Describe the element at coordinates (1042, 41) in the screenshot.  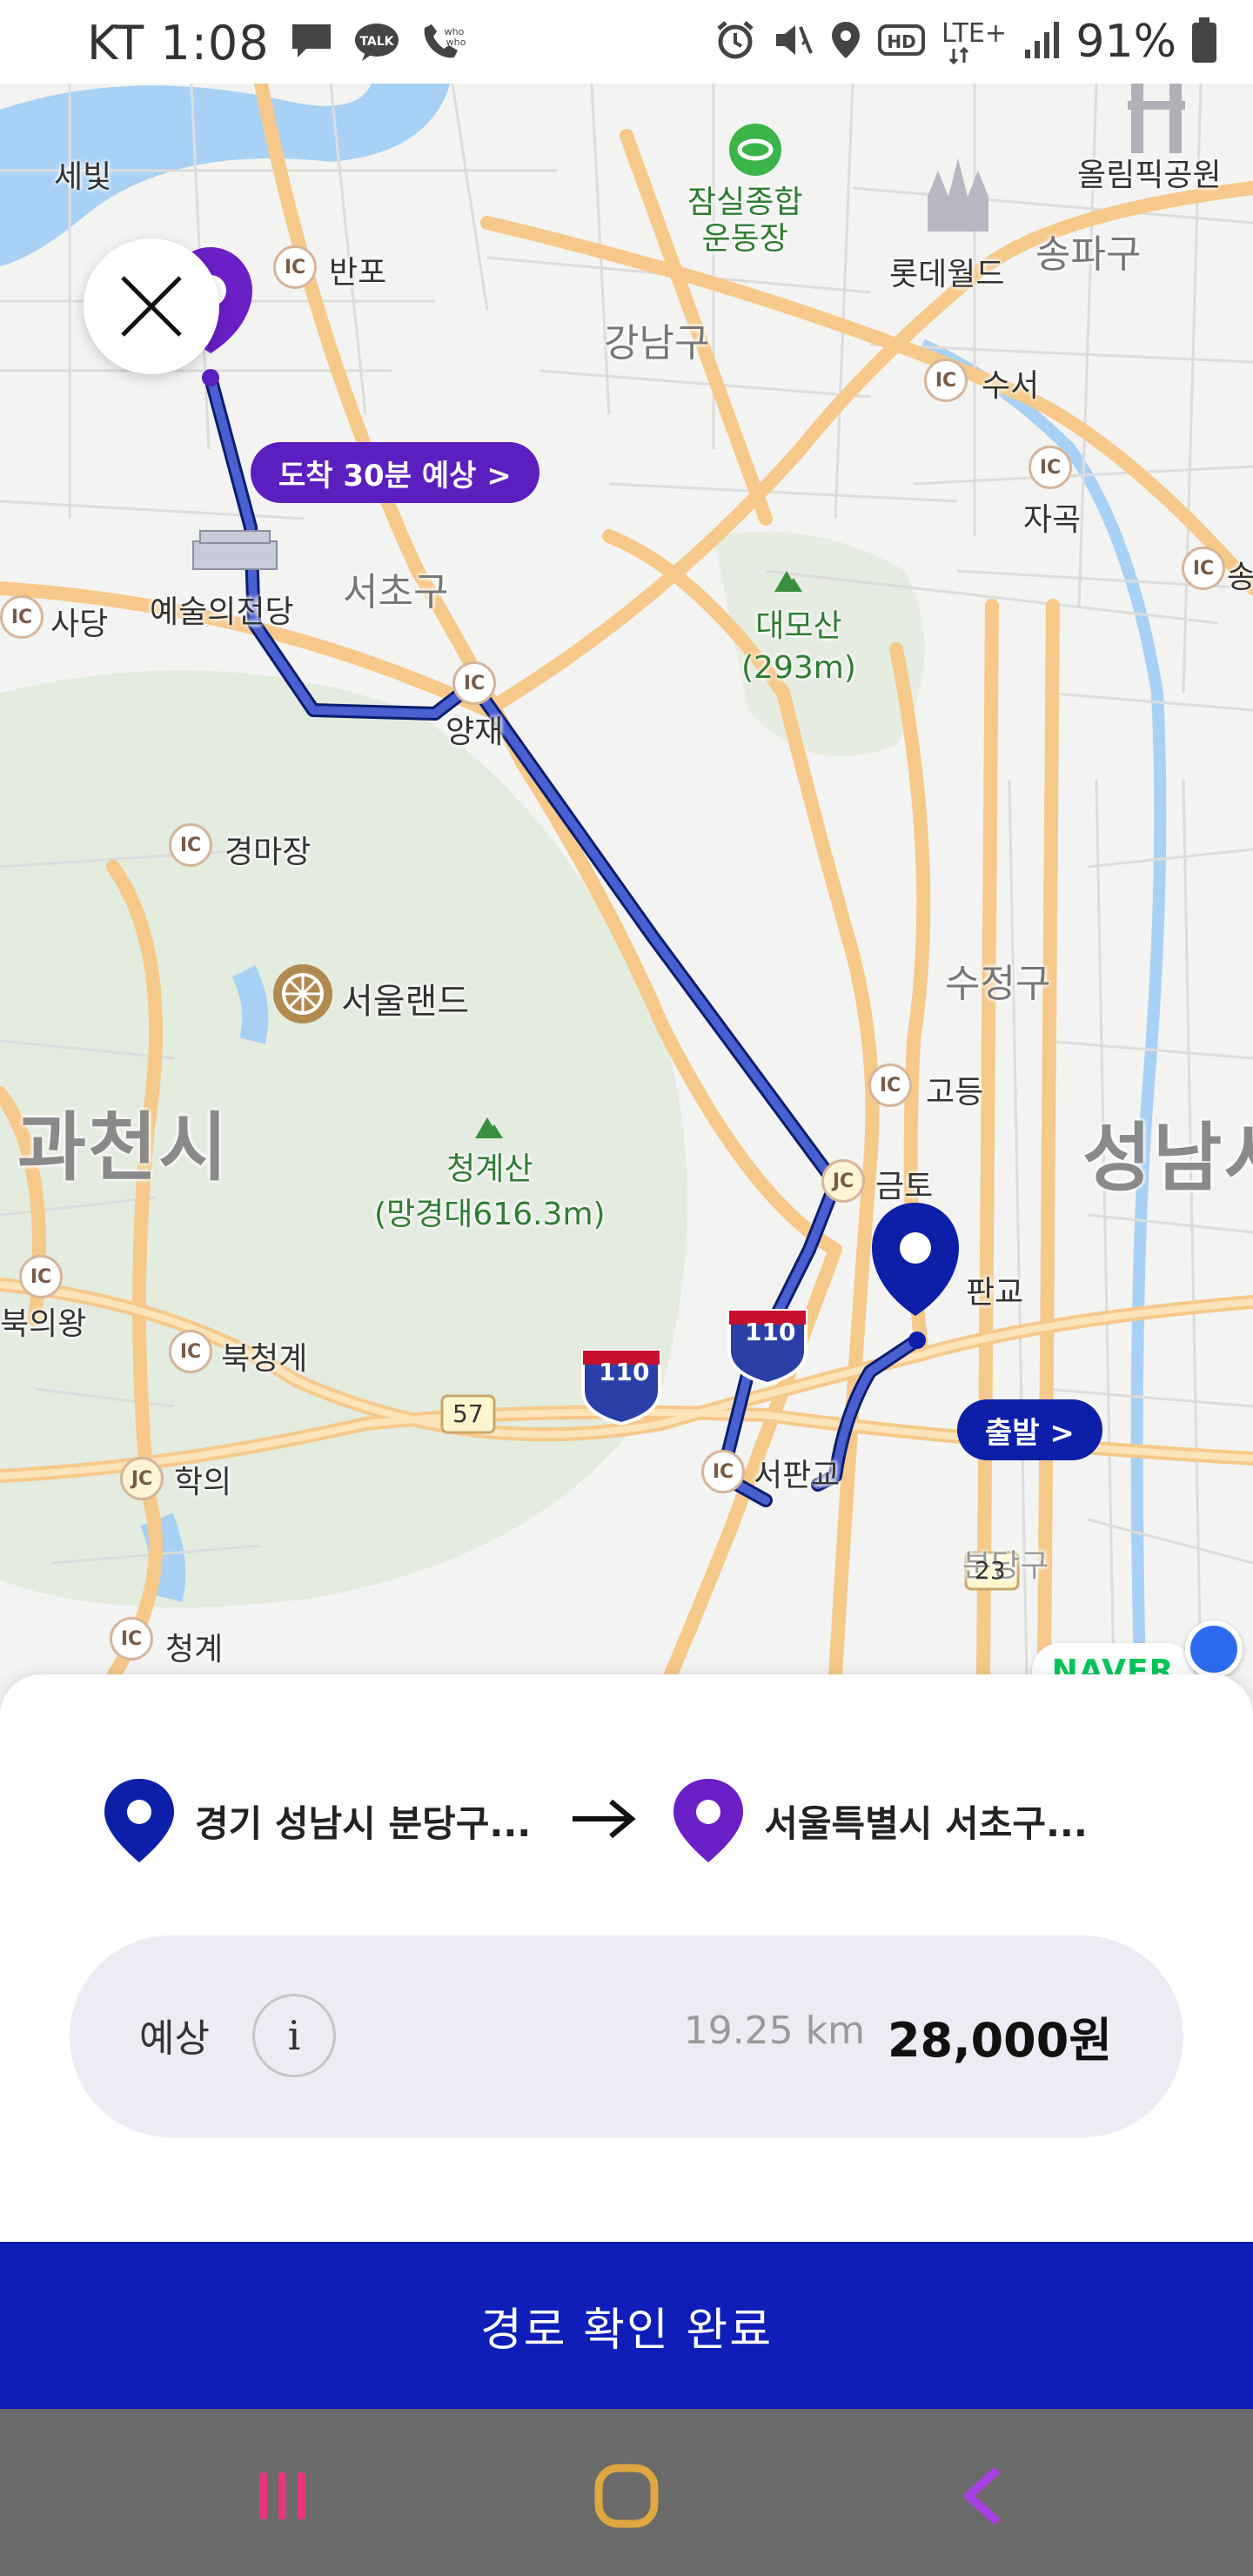
I see `signal-icon` at that location.